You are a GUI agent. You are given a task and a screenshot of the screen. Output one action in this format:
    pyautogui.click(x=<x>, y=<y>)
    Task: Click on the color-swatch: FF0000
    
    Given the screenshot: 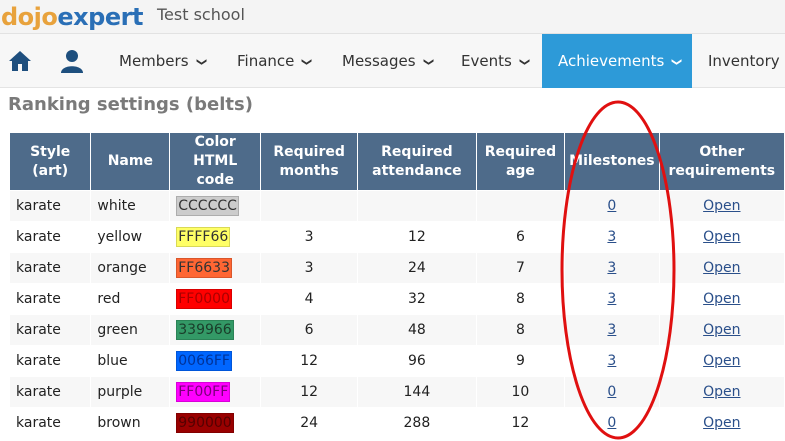 What is the action you would take?
    pyautogui.click(x=204, y=299)
    